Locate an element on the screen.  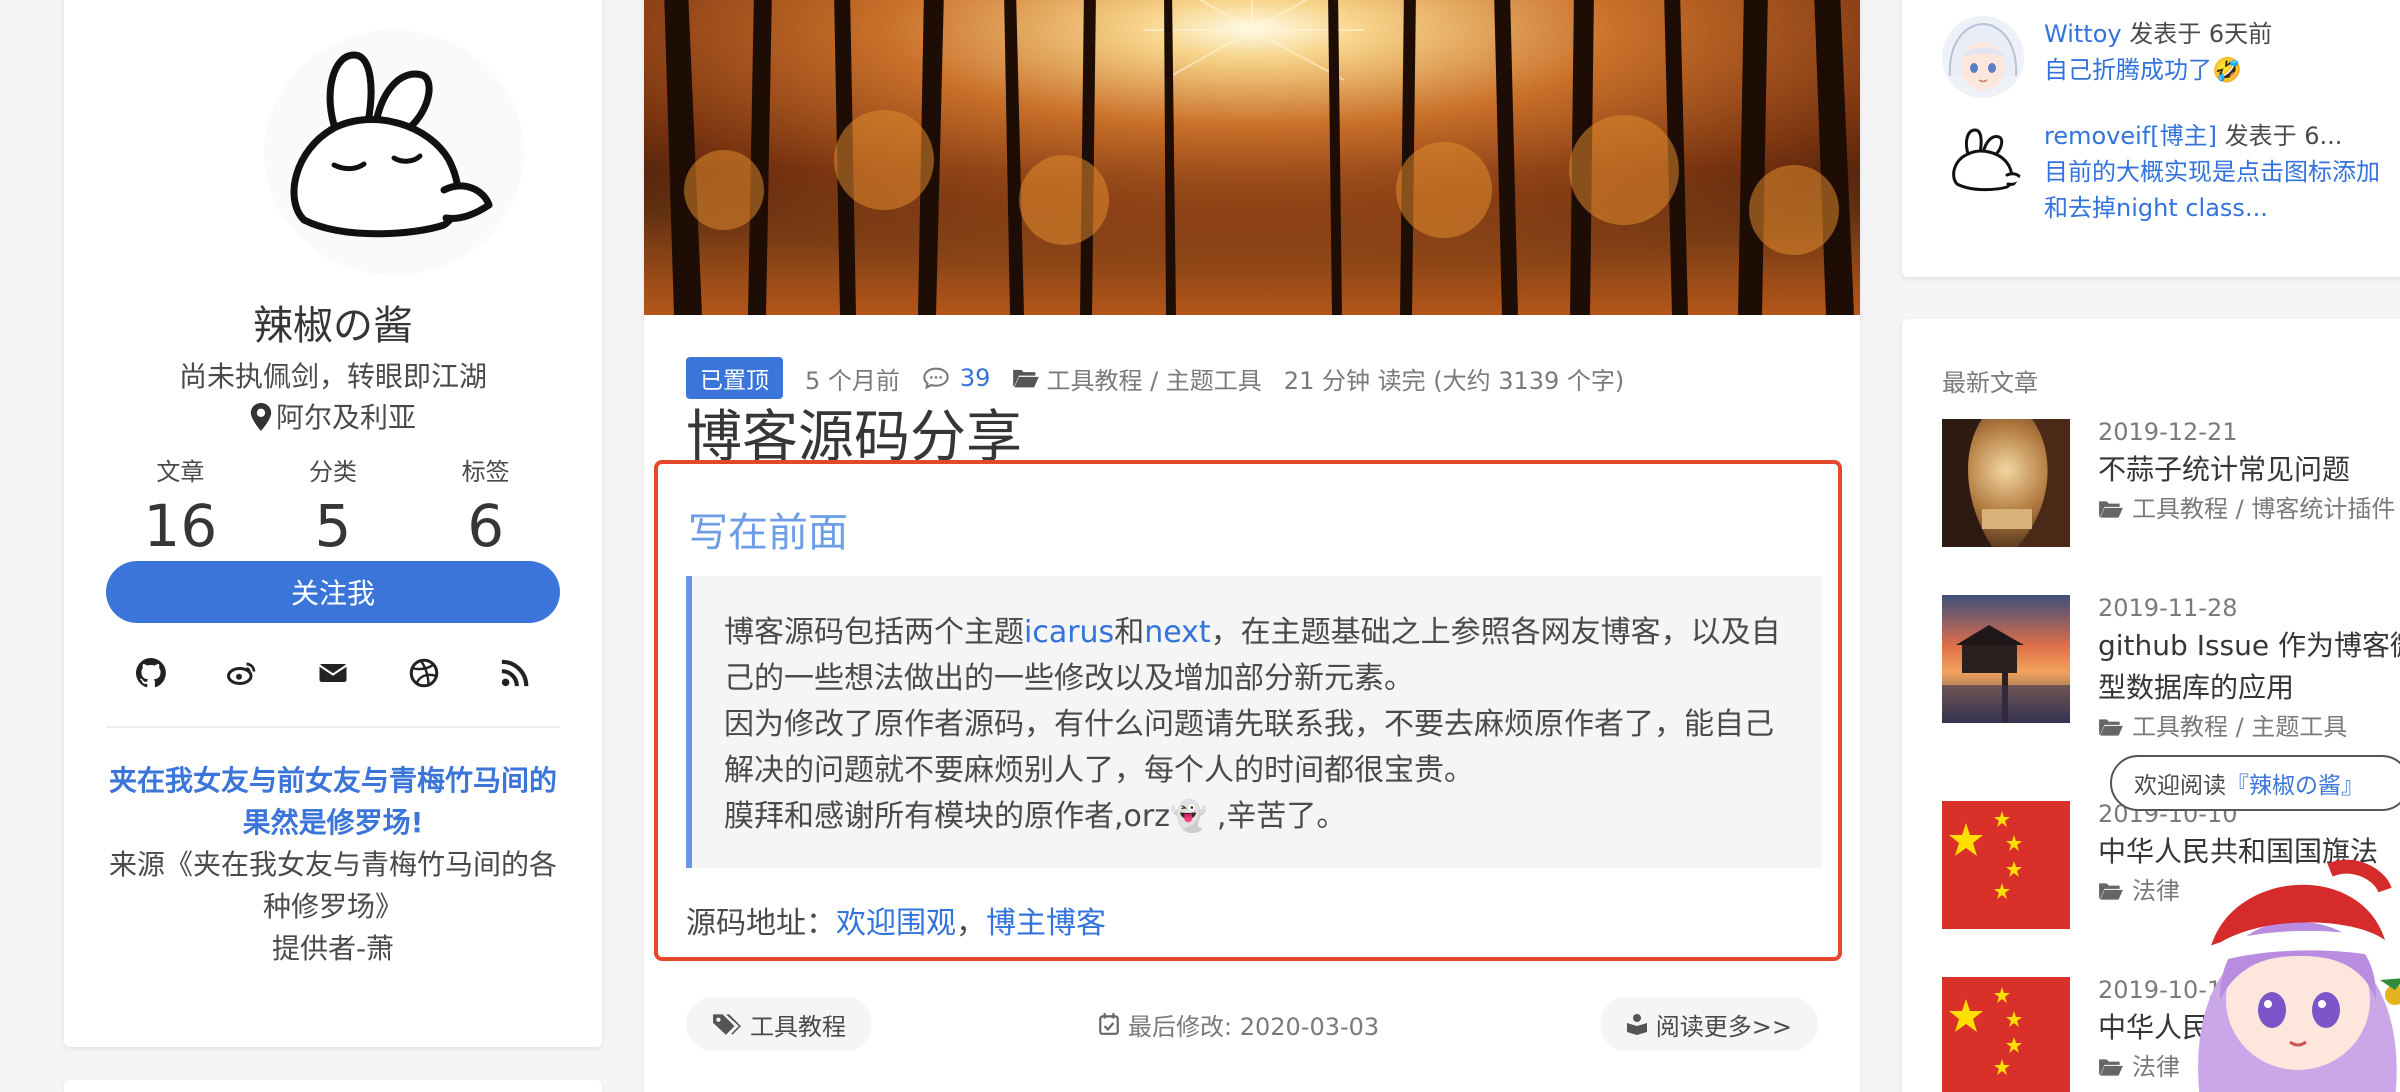
email-icon is located at coordinates (333, 673).